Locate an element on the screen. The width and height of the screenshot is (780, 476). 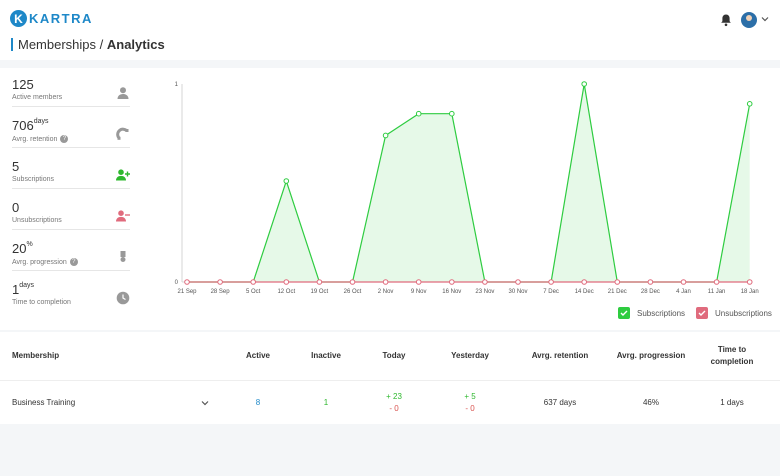
stat-label: Avrg. retention? is located at coordinates (40, 139).